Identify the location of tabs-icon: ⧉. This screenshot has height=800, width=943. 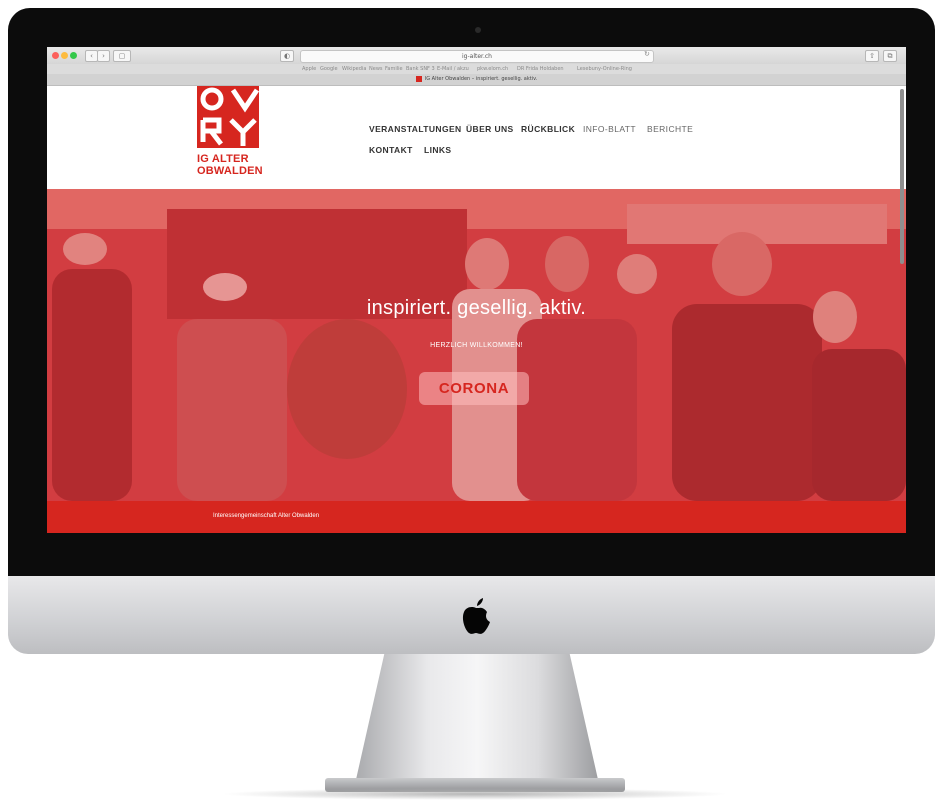
(890, 56).